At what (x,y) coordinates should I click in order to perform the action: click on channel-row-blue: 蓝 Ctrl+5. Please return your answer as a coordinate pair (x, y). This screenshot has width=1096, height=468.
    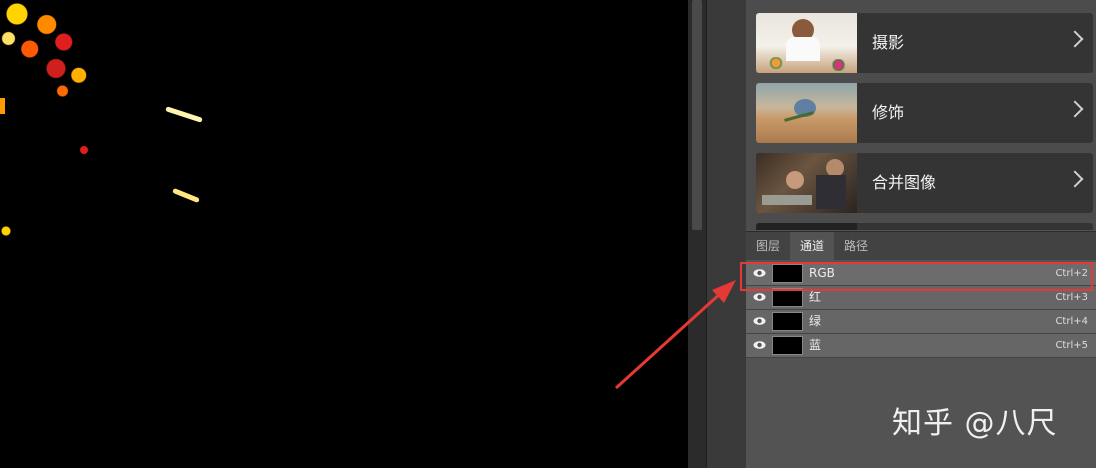
    Looking at the image, I should click on (921, 346).